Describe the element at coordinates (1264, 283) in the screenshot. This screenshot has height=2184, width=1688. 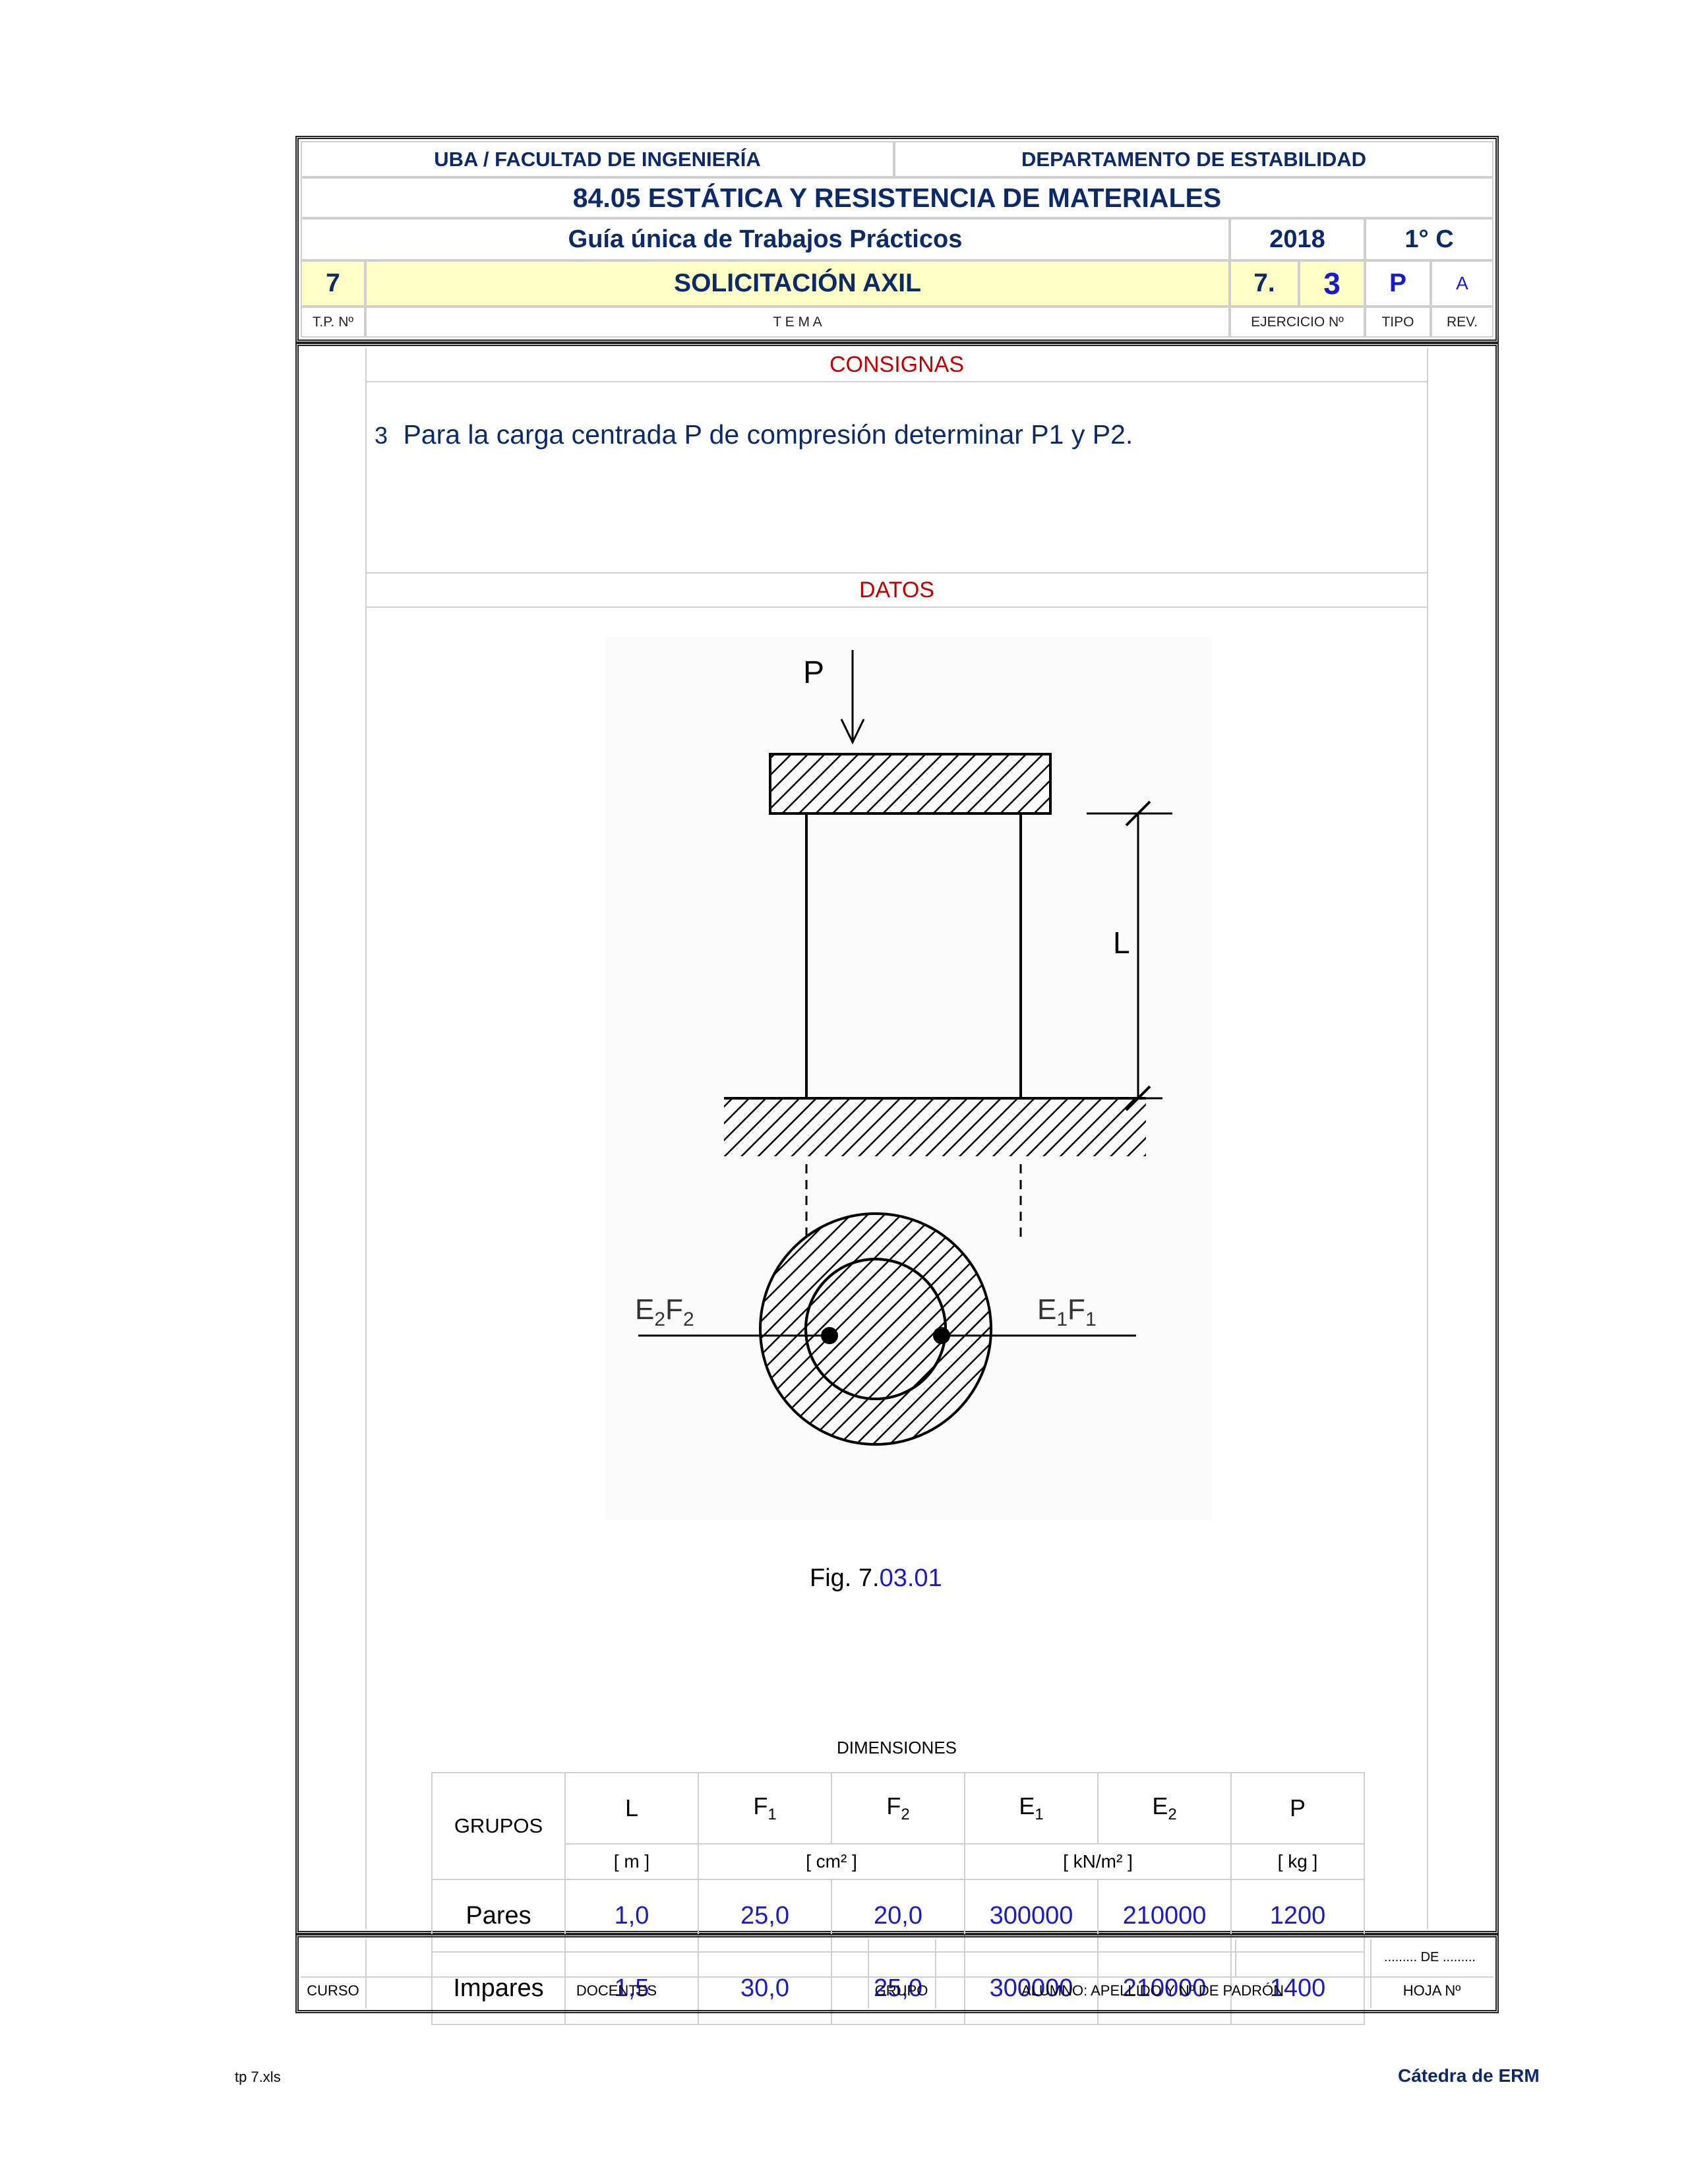
I see `exercise-prefix: 7.` at that location.